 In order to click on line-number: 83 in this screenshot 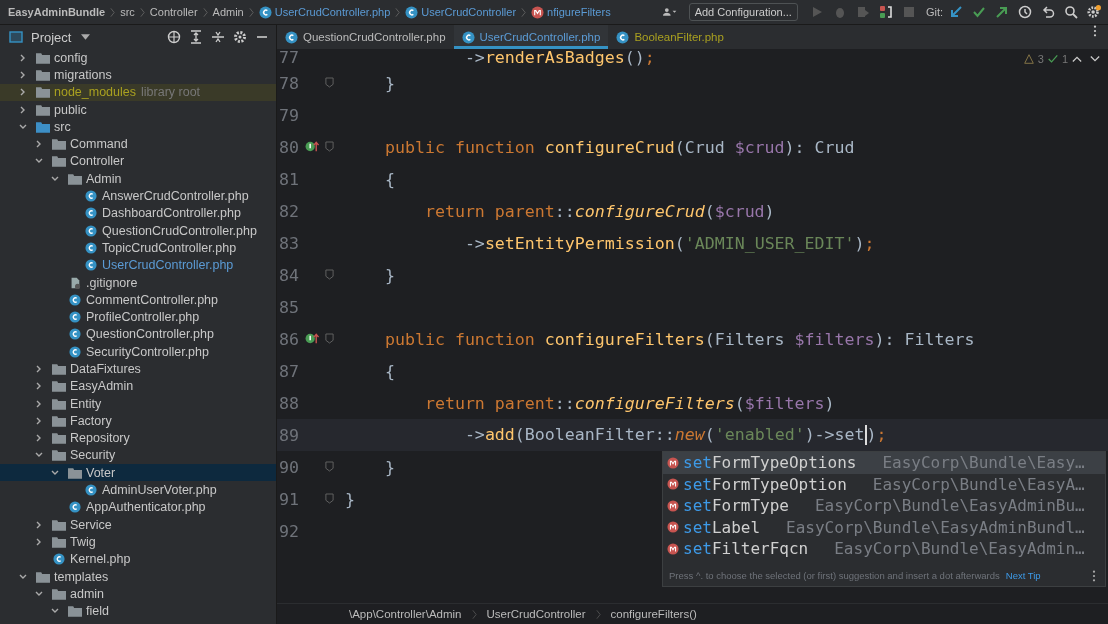, I will do `click(288, 243)`.